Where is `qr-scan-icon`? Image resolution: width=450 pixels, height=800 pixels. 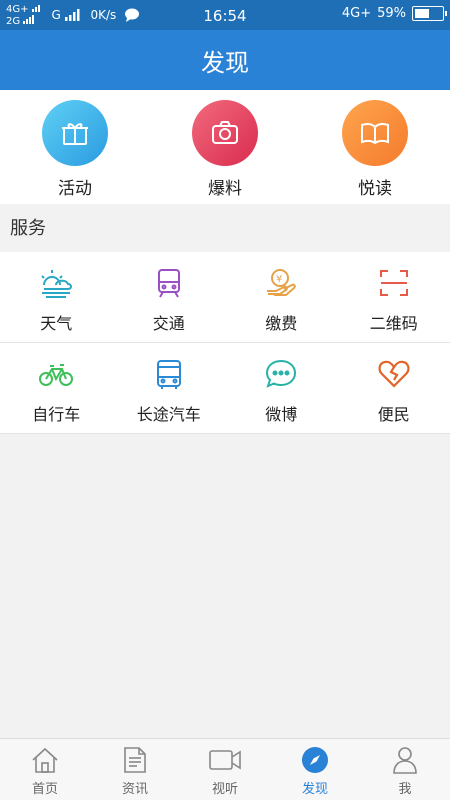
qr-scan-icon is located at coordinates (394, 283).